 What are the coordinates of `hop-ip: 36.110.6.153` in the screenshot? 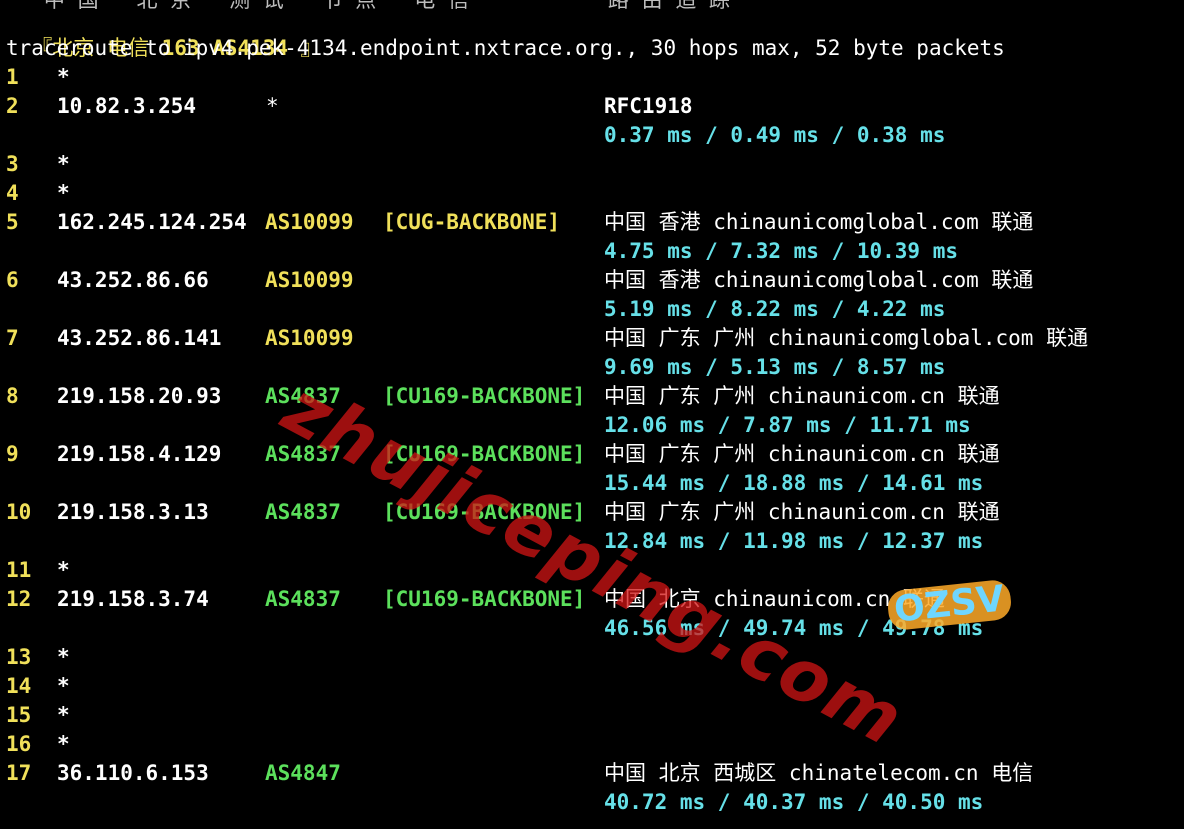 It's located at (133, 773).